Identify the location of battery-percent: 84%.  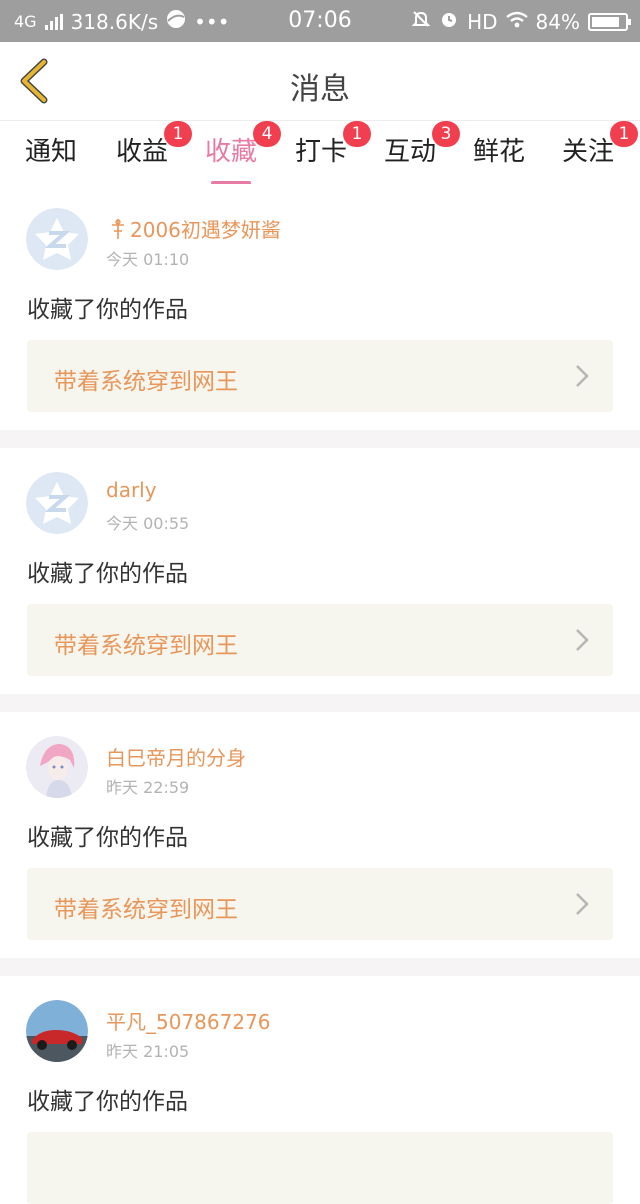
(557, 21).